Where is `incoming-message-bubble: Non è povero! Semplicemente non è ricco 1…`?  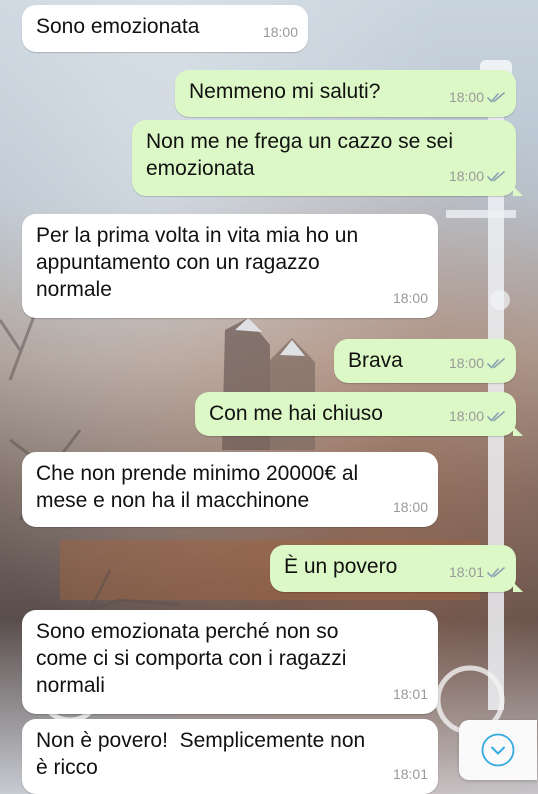 incoming-message-bubble: Non è povero! Semplicemente non è ricco 1… is located at coordinates (230, 756).